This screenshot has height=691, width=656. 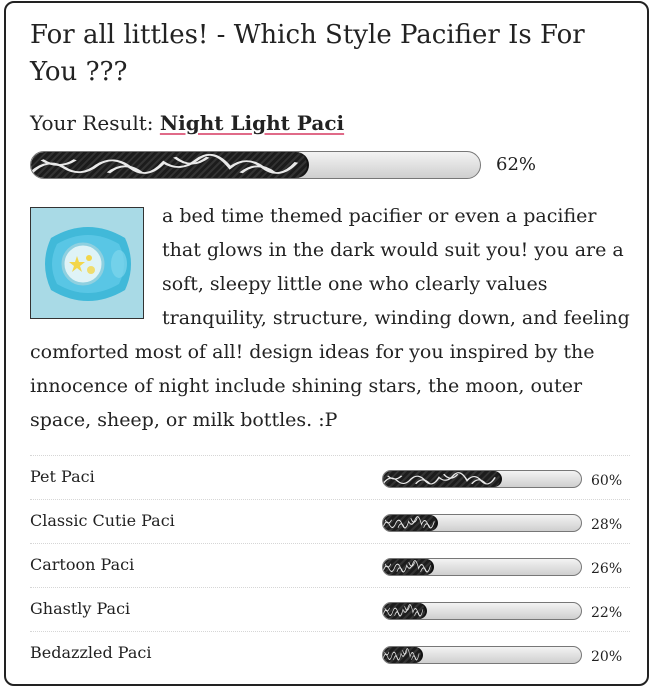 I want to click on result-percent: 62%, so click(x=516, y=164).